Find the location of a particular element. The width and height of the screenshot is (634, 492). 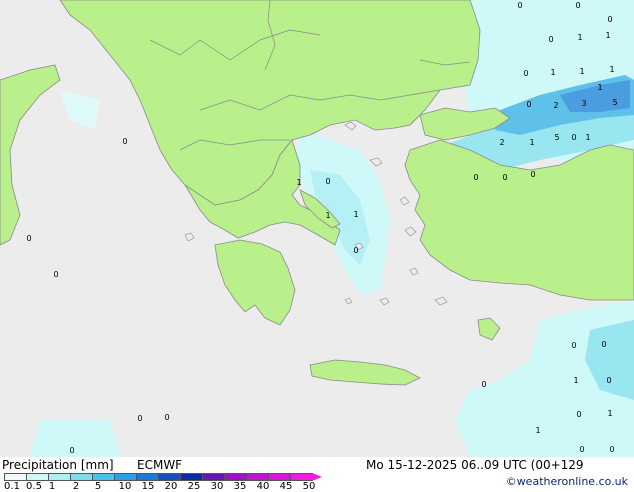

scale-label: 50 is located at coordinates (309, 486).